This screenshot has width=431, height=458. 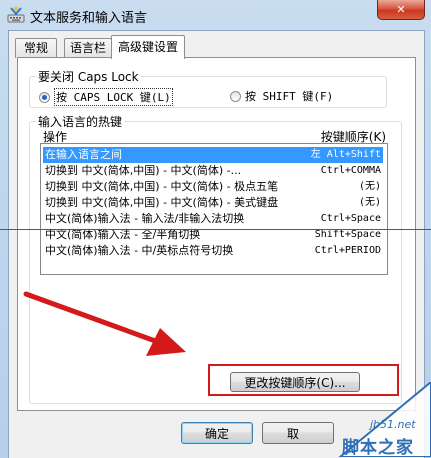 I want to click on window-title: 文本服务和输入语言, so click(x=89, y=18).